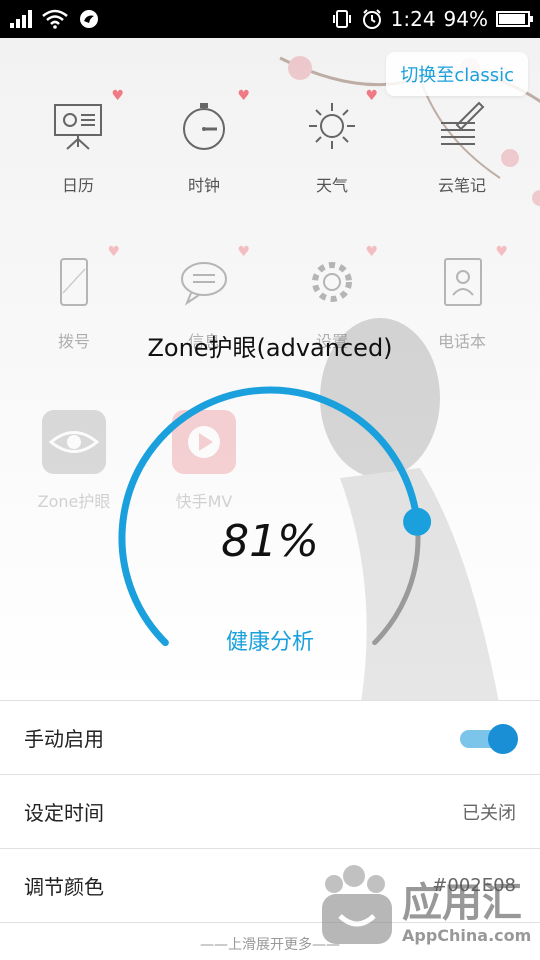  Describe the element at coordinates (270, 737) in the screenshot. I see `manual-enable-row: 手动启用` at that location.